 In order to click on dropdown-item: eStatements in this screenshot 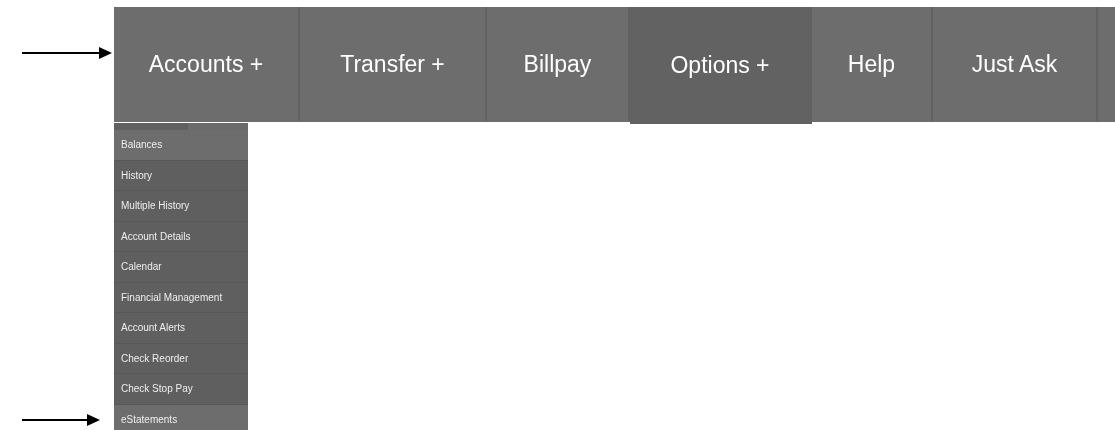, I will do `click(181, 417)`.